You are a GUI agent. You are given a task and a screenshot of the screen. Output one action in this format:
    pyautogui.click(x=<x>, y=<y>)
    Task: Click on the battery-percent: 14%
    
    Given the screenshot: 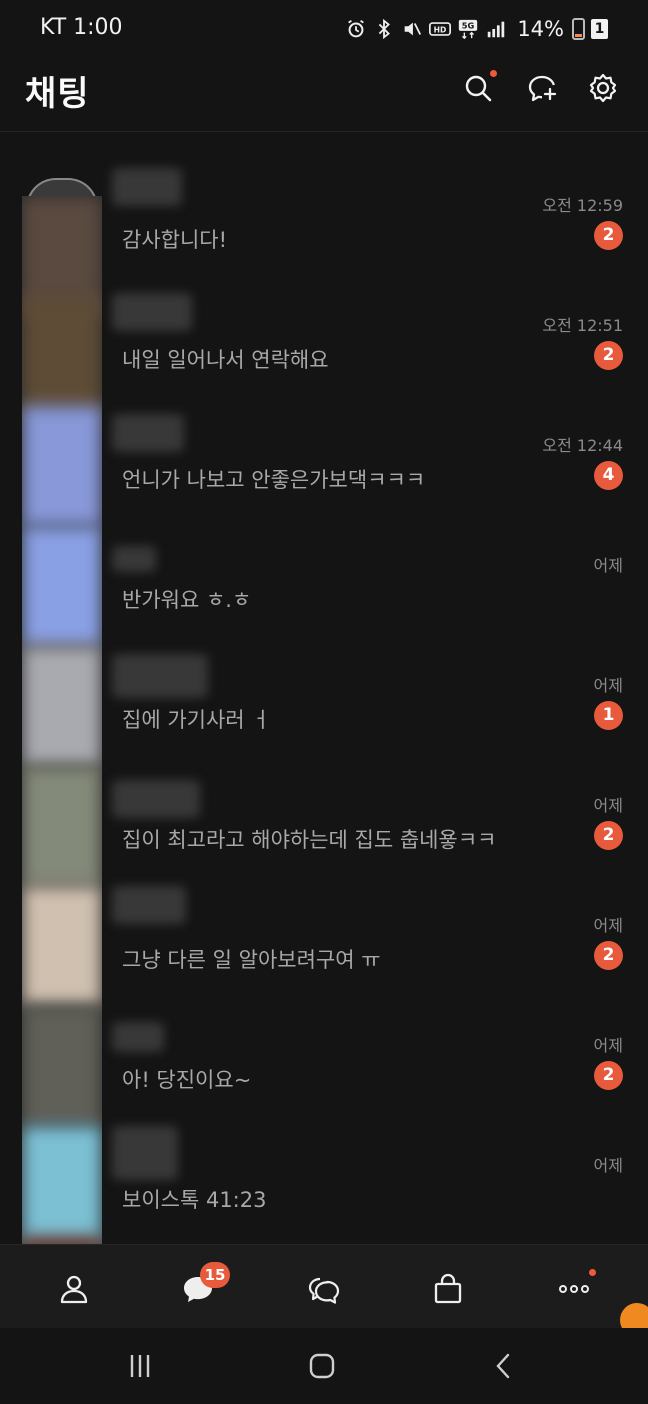 What is the action you would take?
    pyautogui.click(x=540, y=29)
    